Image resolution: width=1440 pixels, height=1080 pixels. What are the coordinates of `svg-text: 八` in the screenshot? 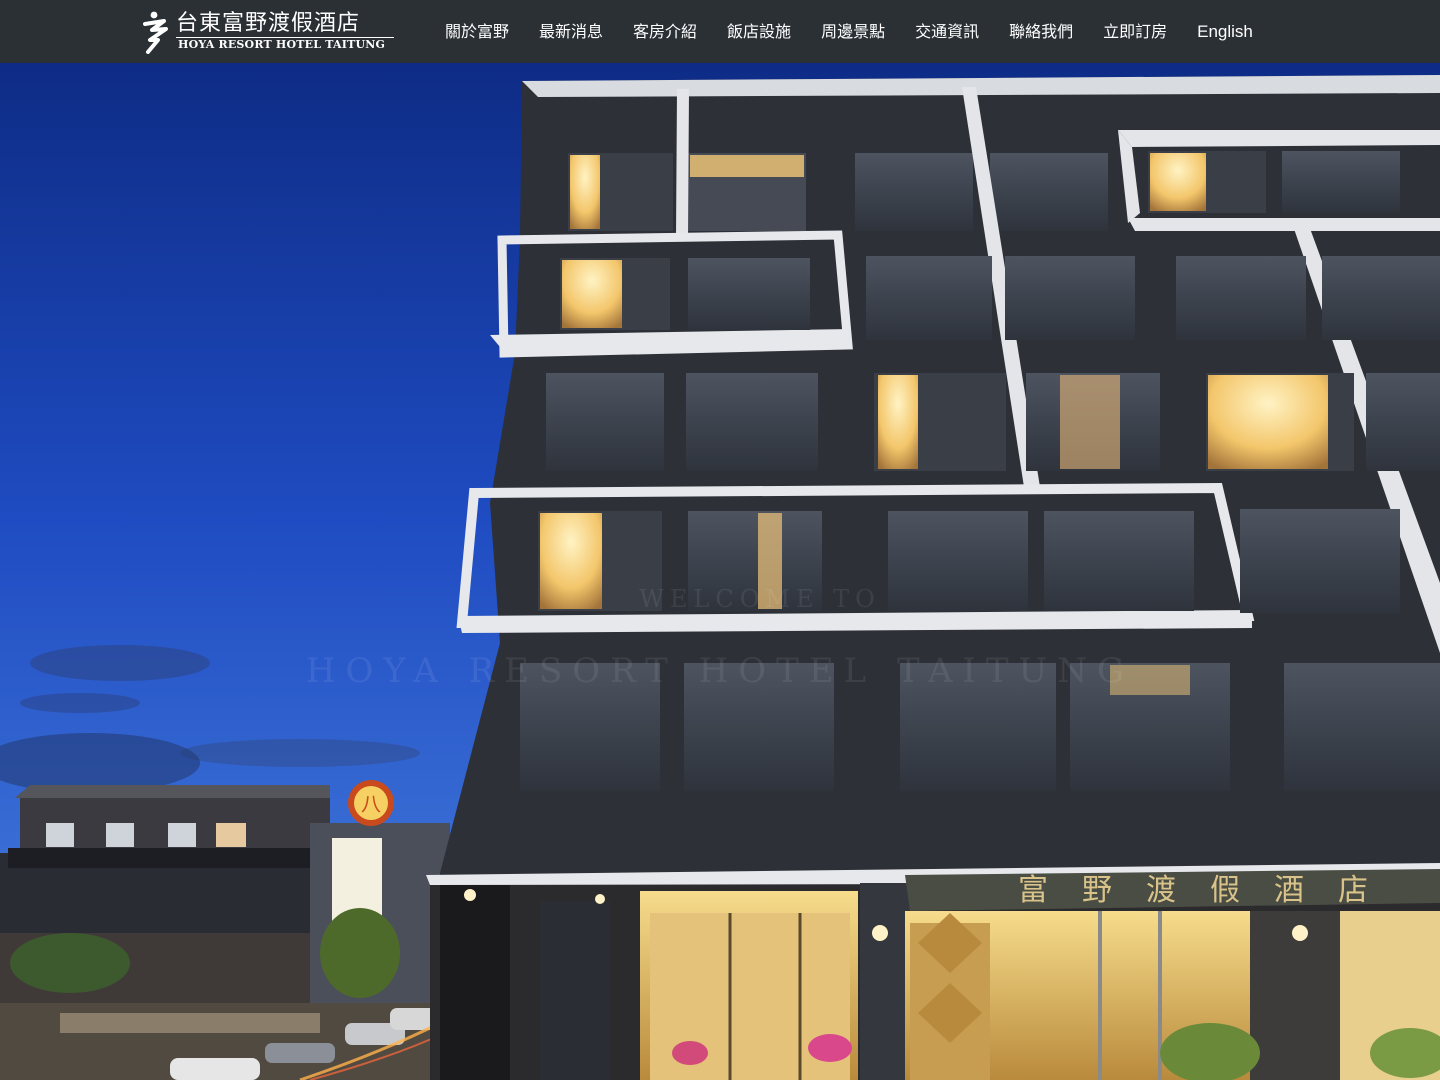 It's located at (371, 804).